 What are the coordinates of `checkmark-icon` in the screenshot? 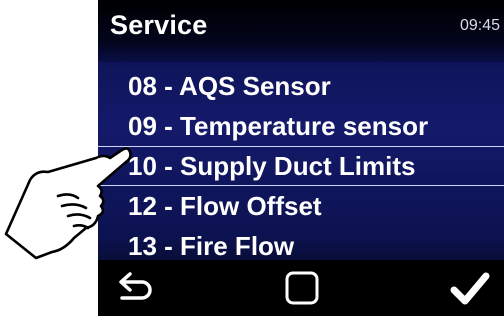 It's located at (470, 288).